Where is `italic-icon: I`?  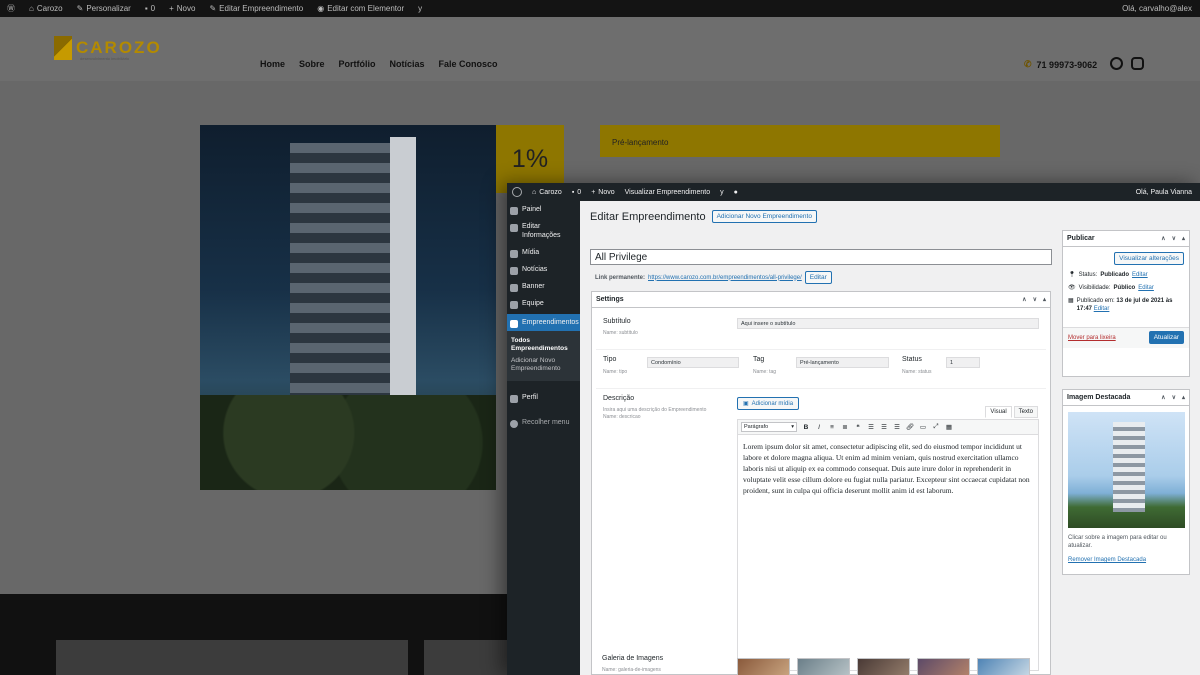
italic-icon: I is located at coordinates (819, 427).